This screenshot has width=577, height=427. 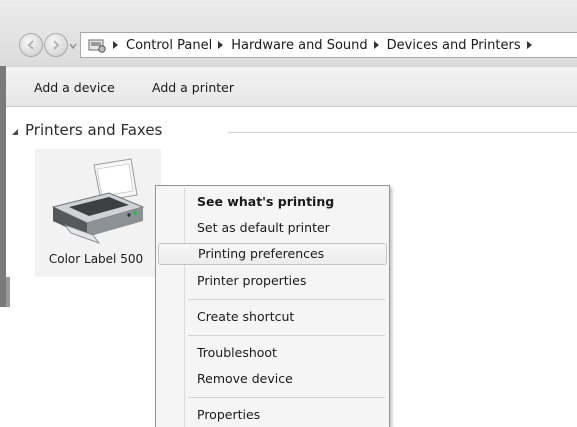 I want to click on menu-item-remove-device: Remove device, so click(x=272, y=379).